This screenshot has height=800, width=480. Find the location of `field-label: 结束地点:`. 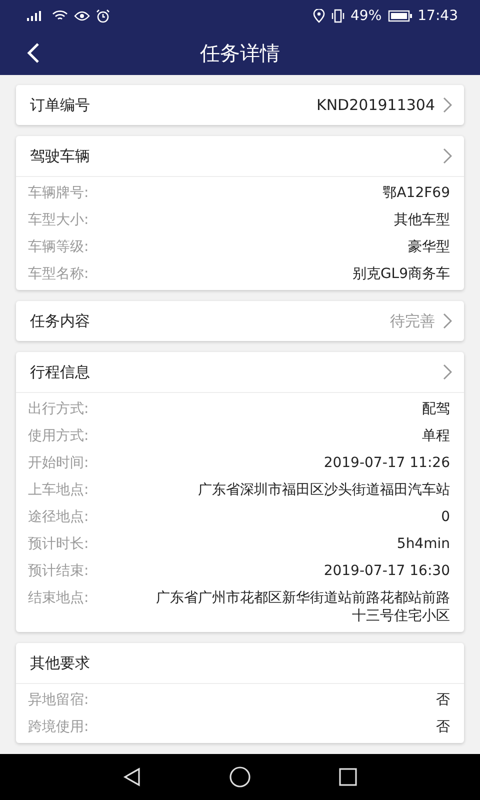

field-label: 结束地点: is located at coordinates (59, 597).